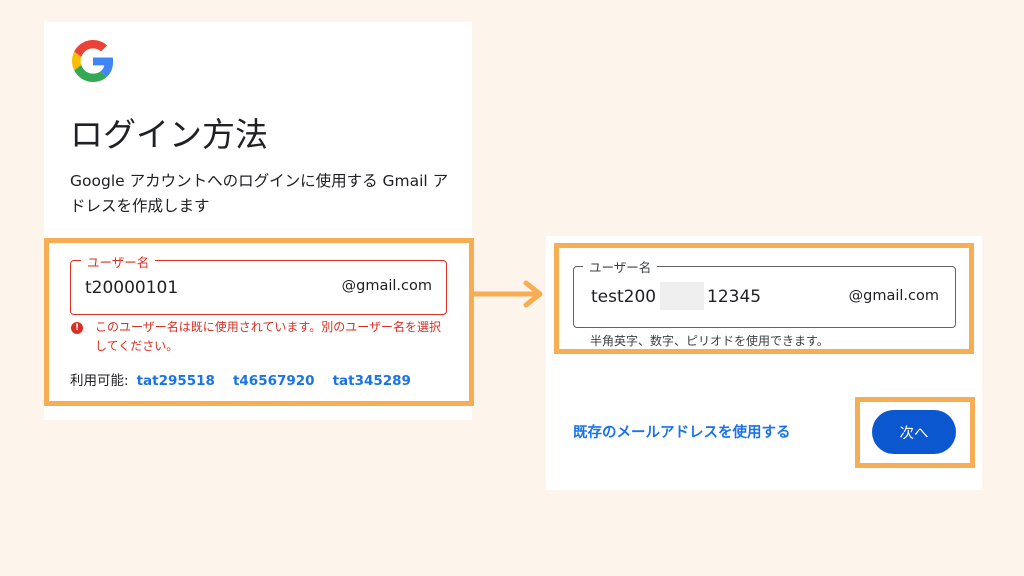 This screenshot has height=576, width=1024. I want to click on page-title: ログイン方法, so click(169, 134).